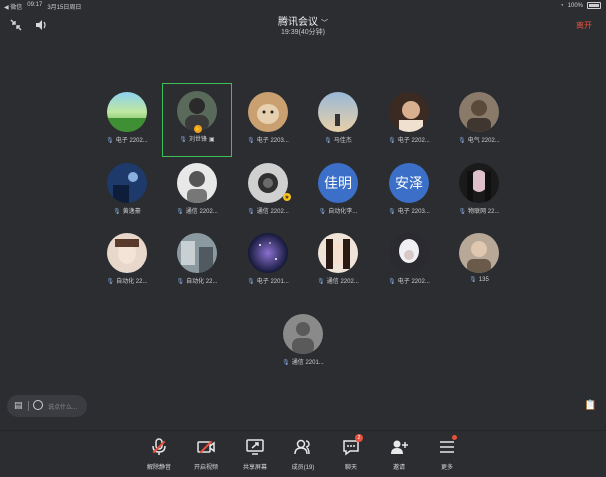 The height and width of the screenshot is (477, 606). I want to click on avatar-initials: 佳明, so click(338, 183).